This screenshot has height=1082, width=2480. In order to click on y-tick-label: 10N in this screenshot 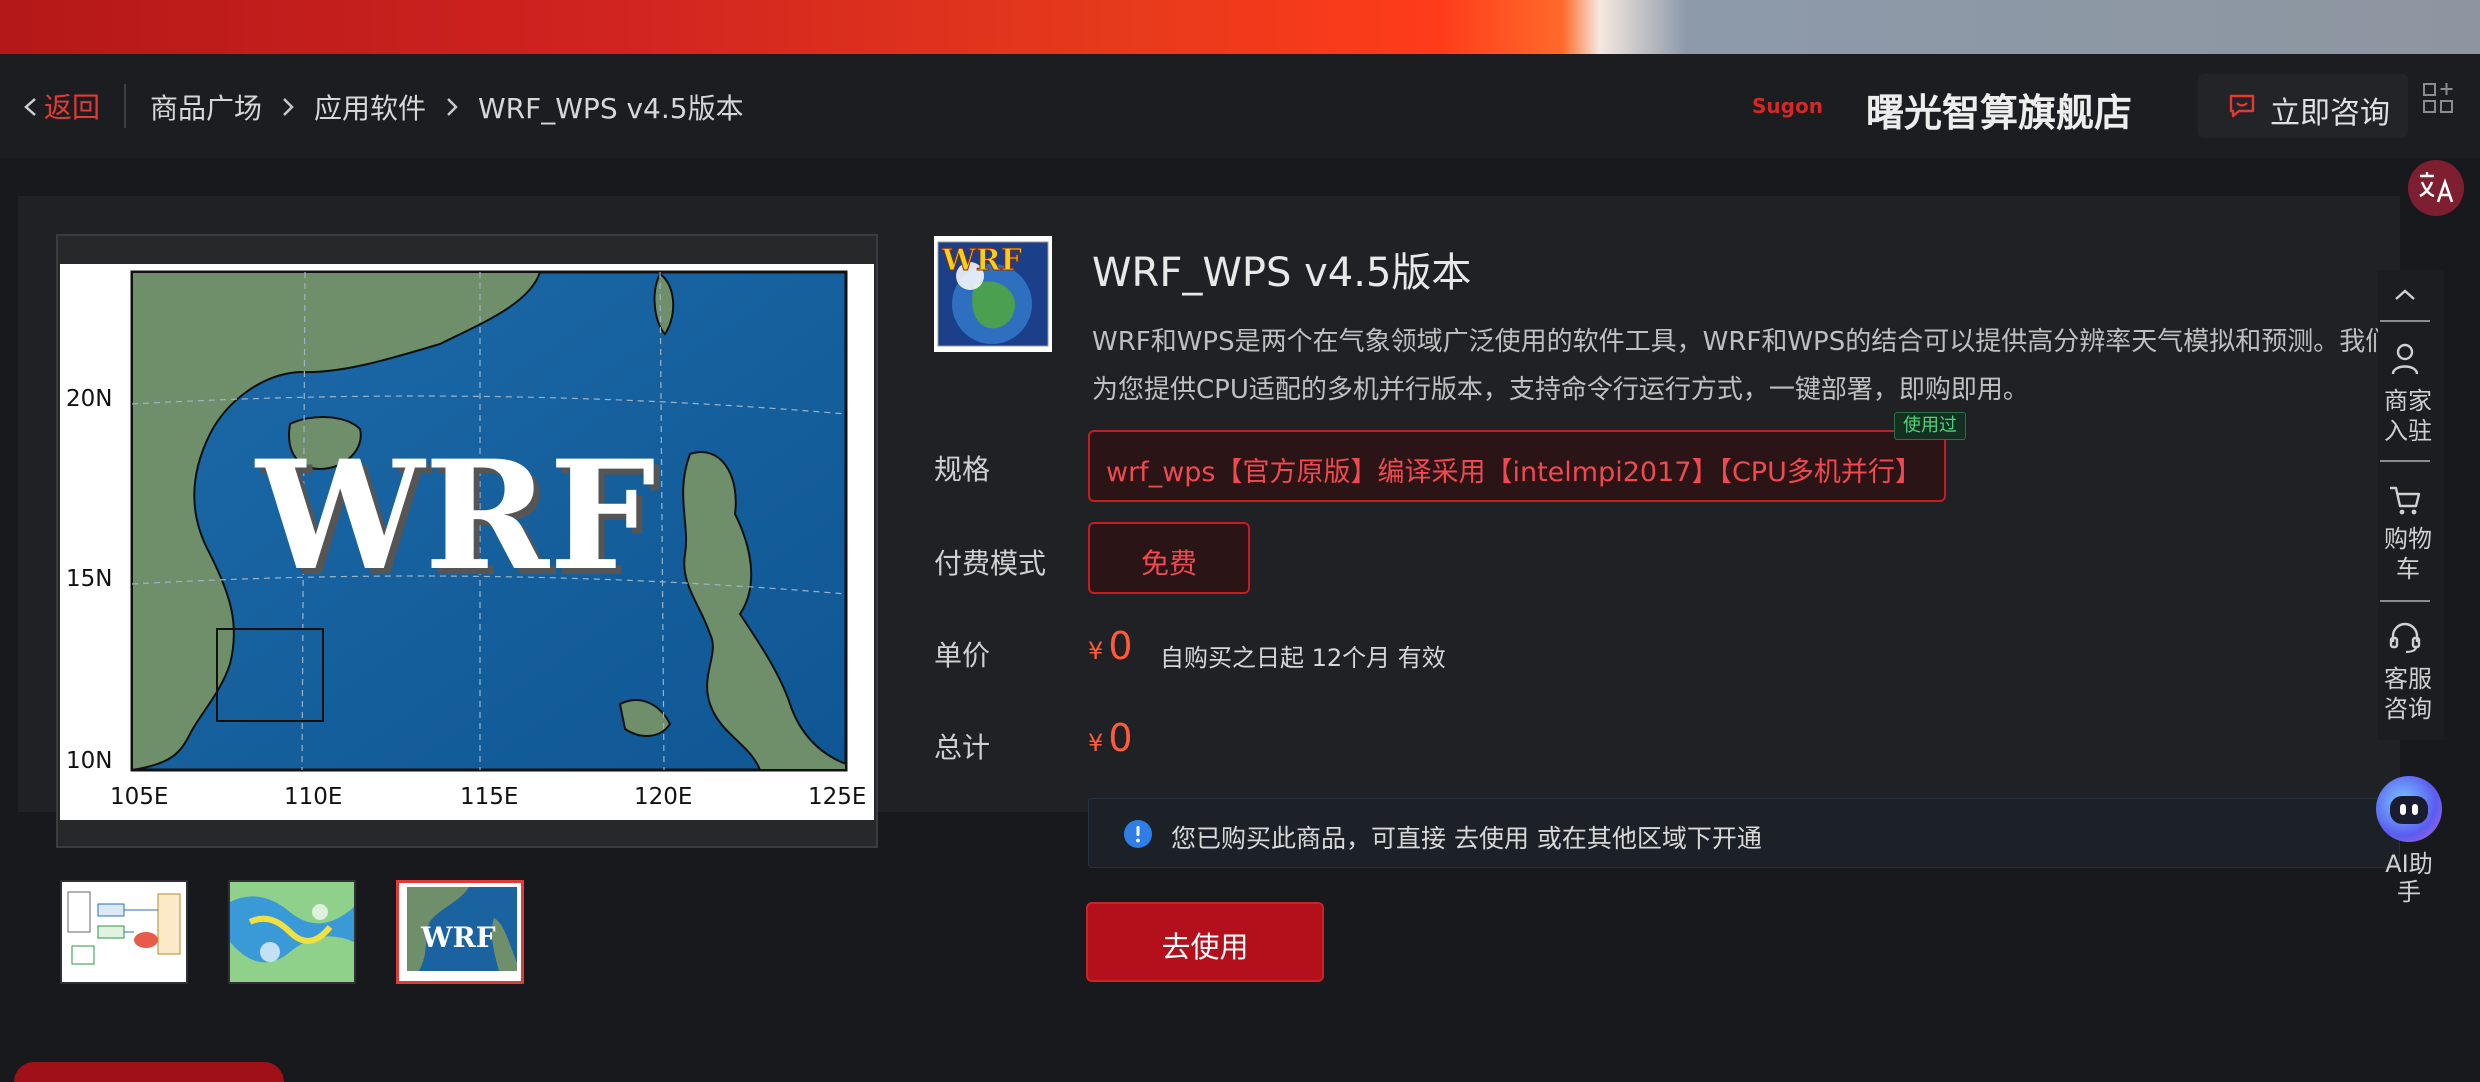, I will do `click(89, 761)`.